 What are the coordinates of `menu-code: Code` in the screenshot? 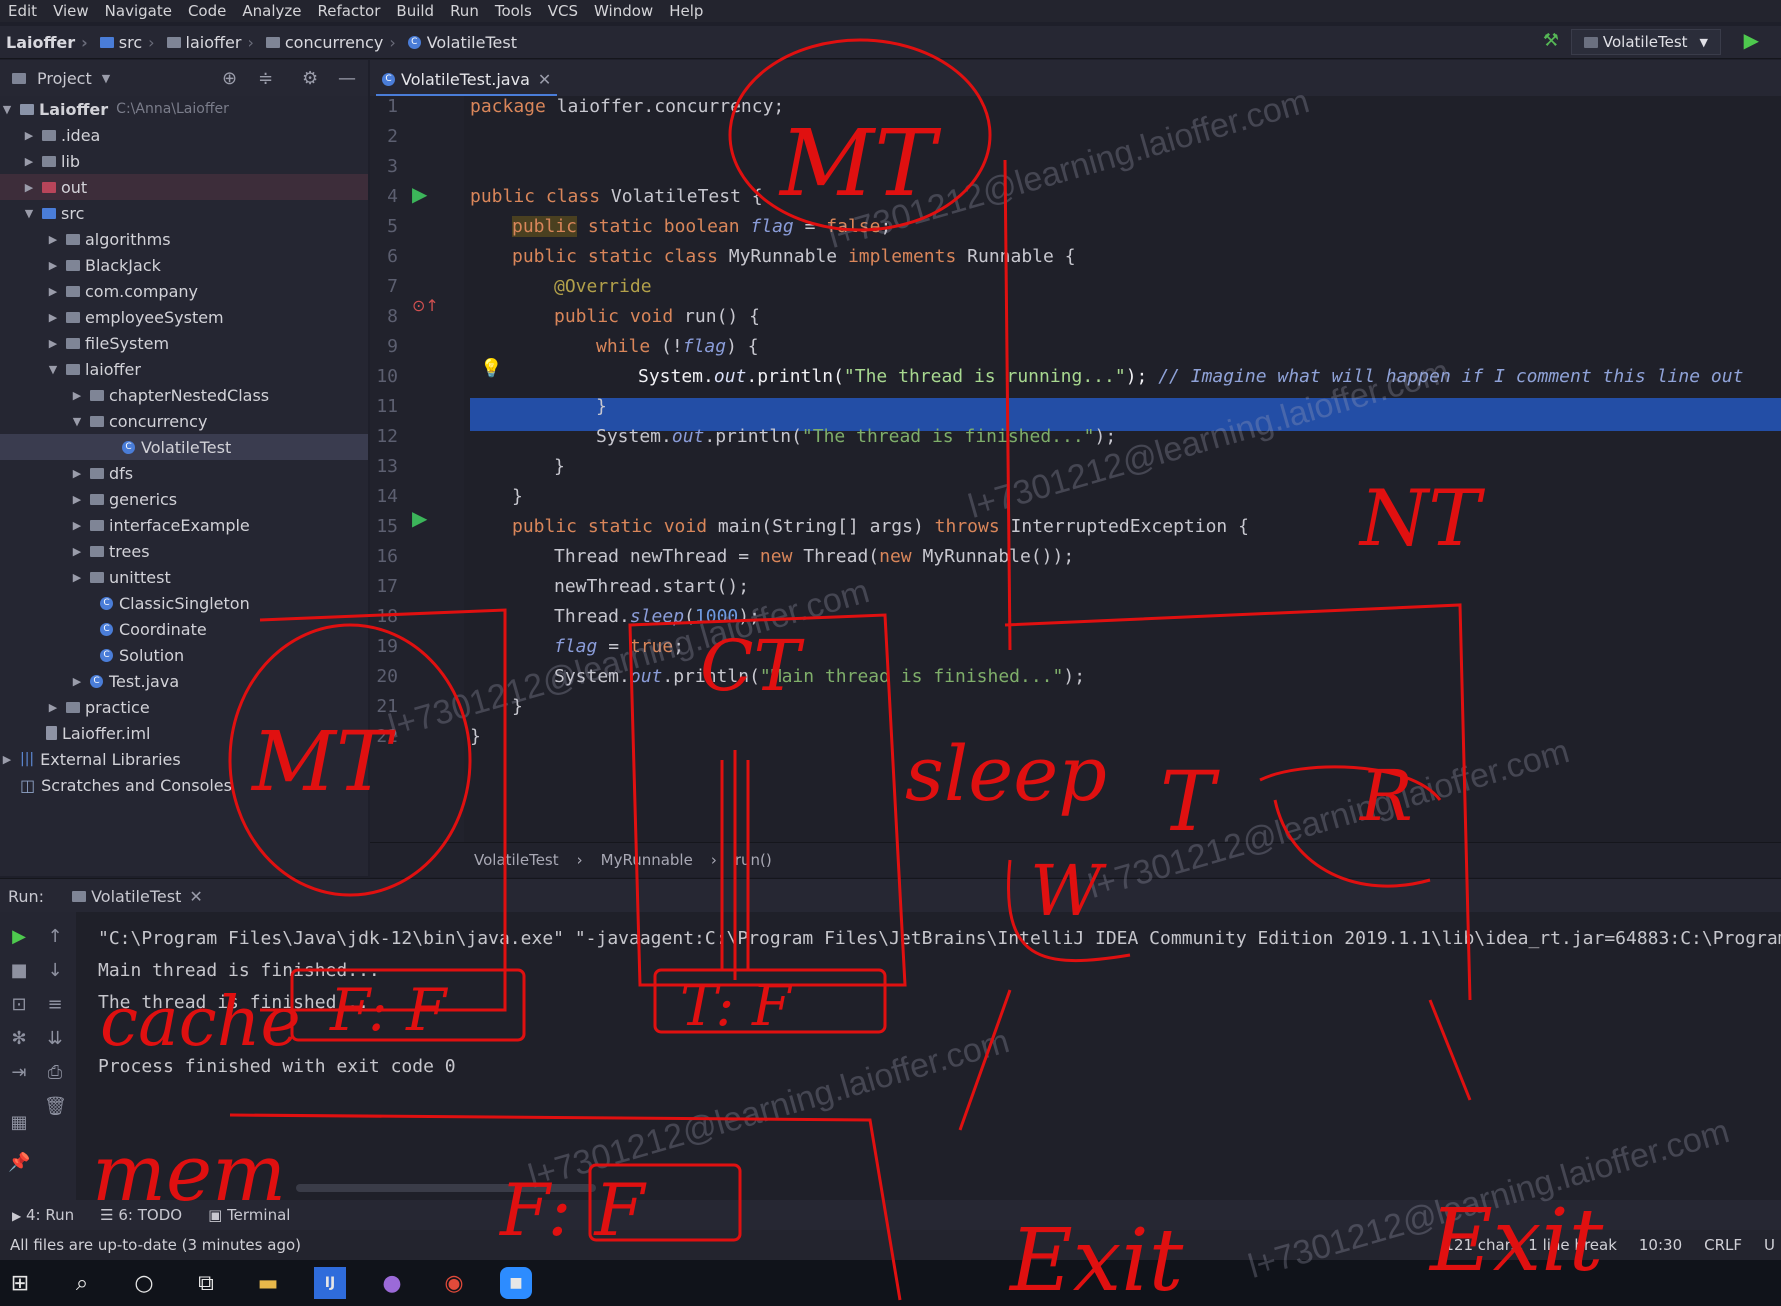 It's located at (207, 11).